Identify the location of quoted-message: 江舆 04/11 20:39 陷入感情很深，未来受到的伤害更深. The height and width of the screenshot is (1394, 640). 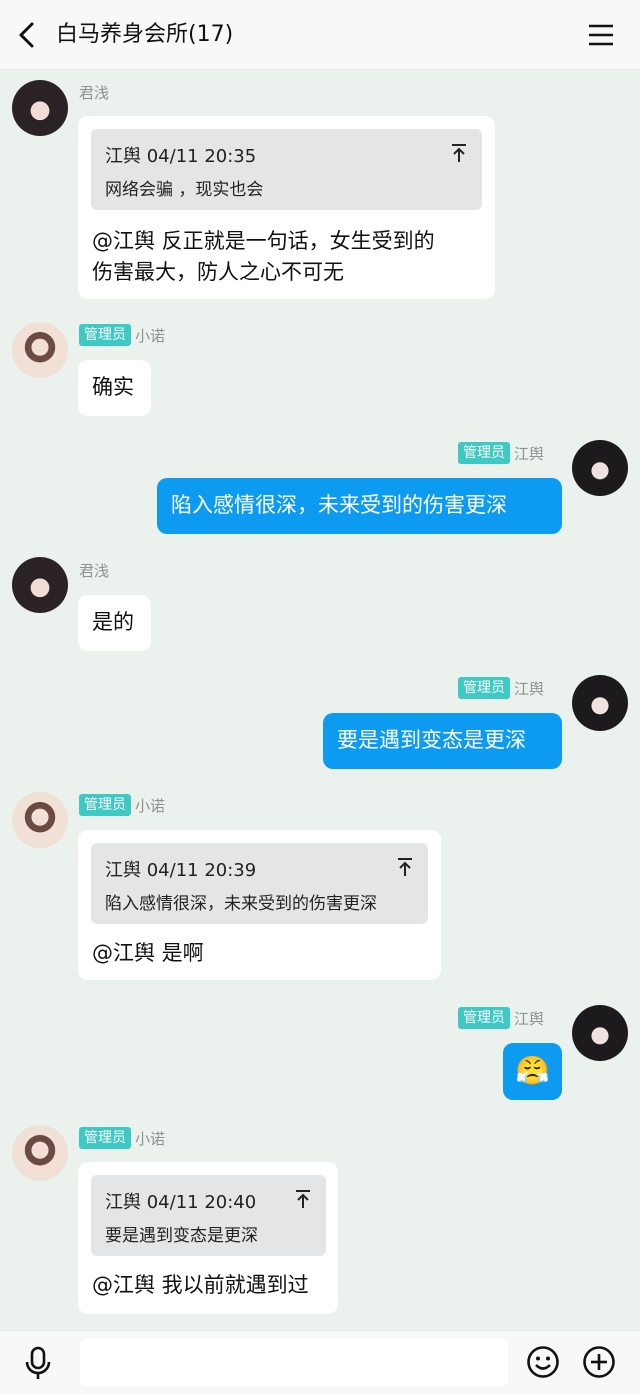
(259, 883).